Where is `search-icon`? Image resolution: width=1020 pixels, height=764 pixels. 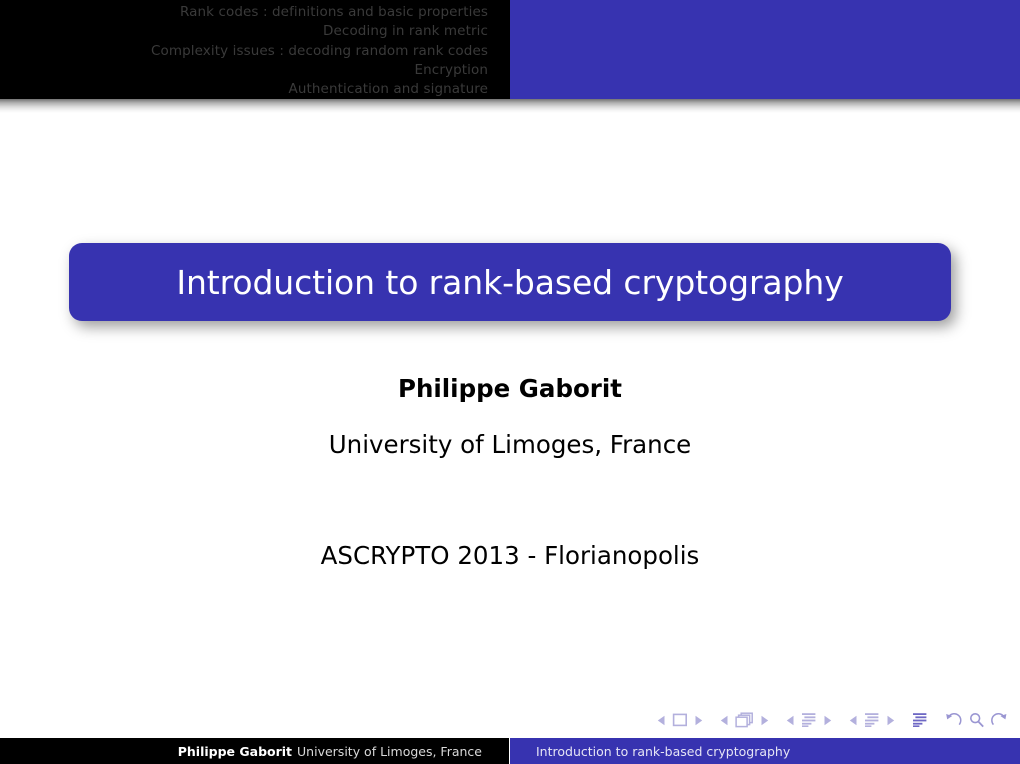 search-icon is located at coordinates (976, 720).